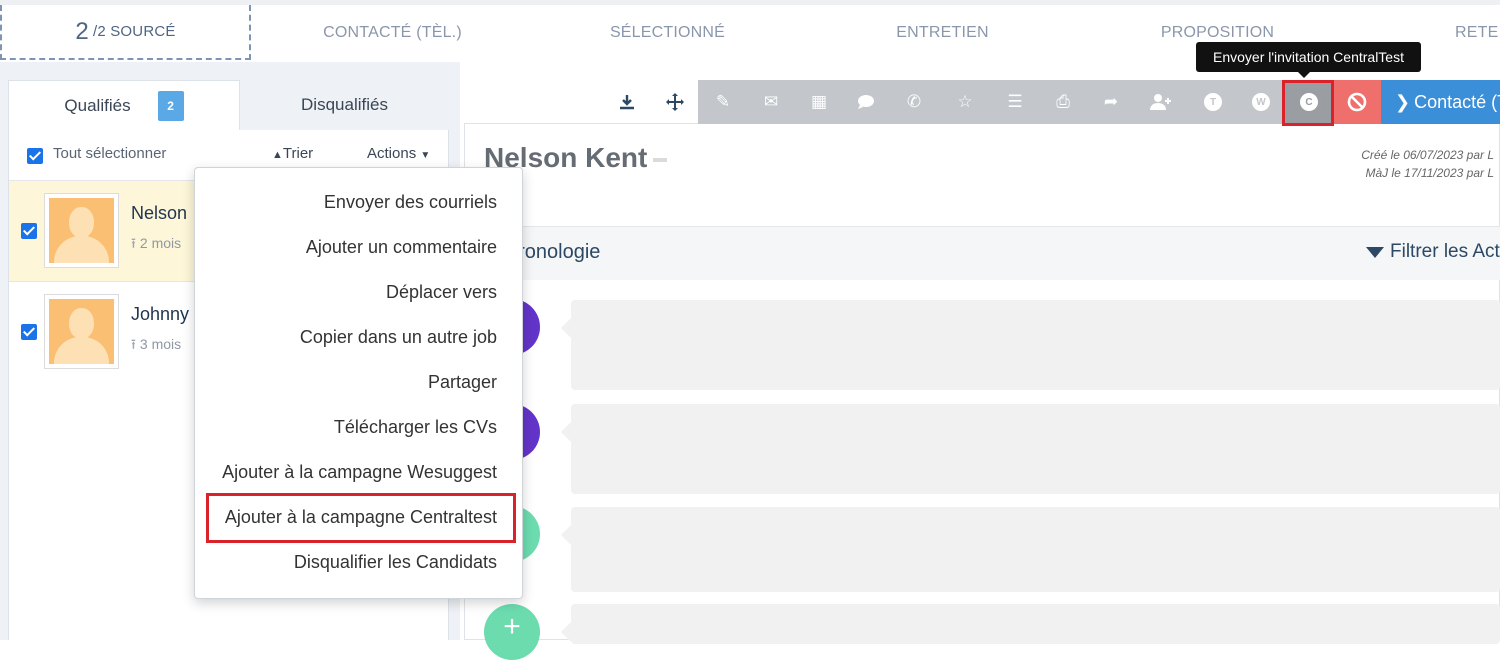  Describe the element at coordinates (982, 253) in the screenshot. I see `timeline-header` at that location.